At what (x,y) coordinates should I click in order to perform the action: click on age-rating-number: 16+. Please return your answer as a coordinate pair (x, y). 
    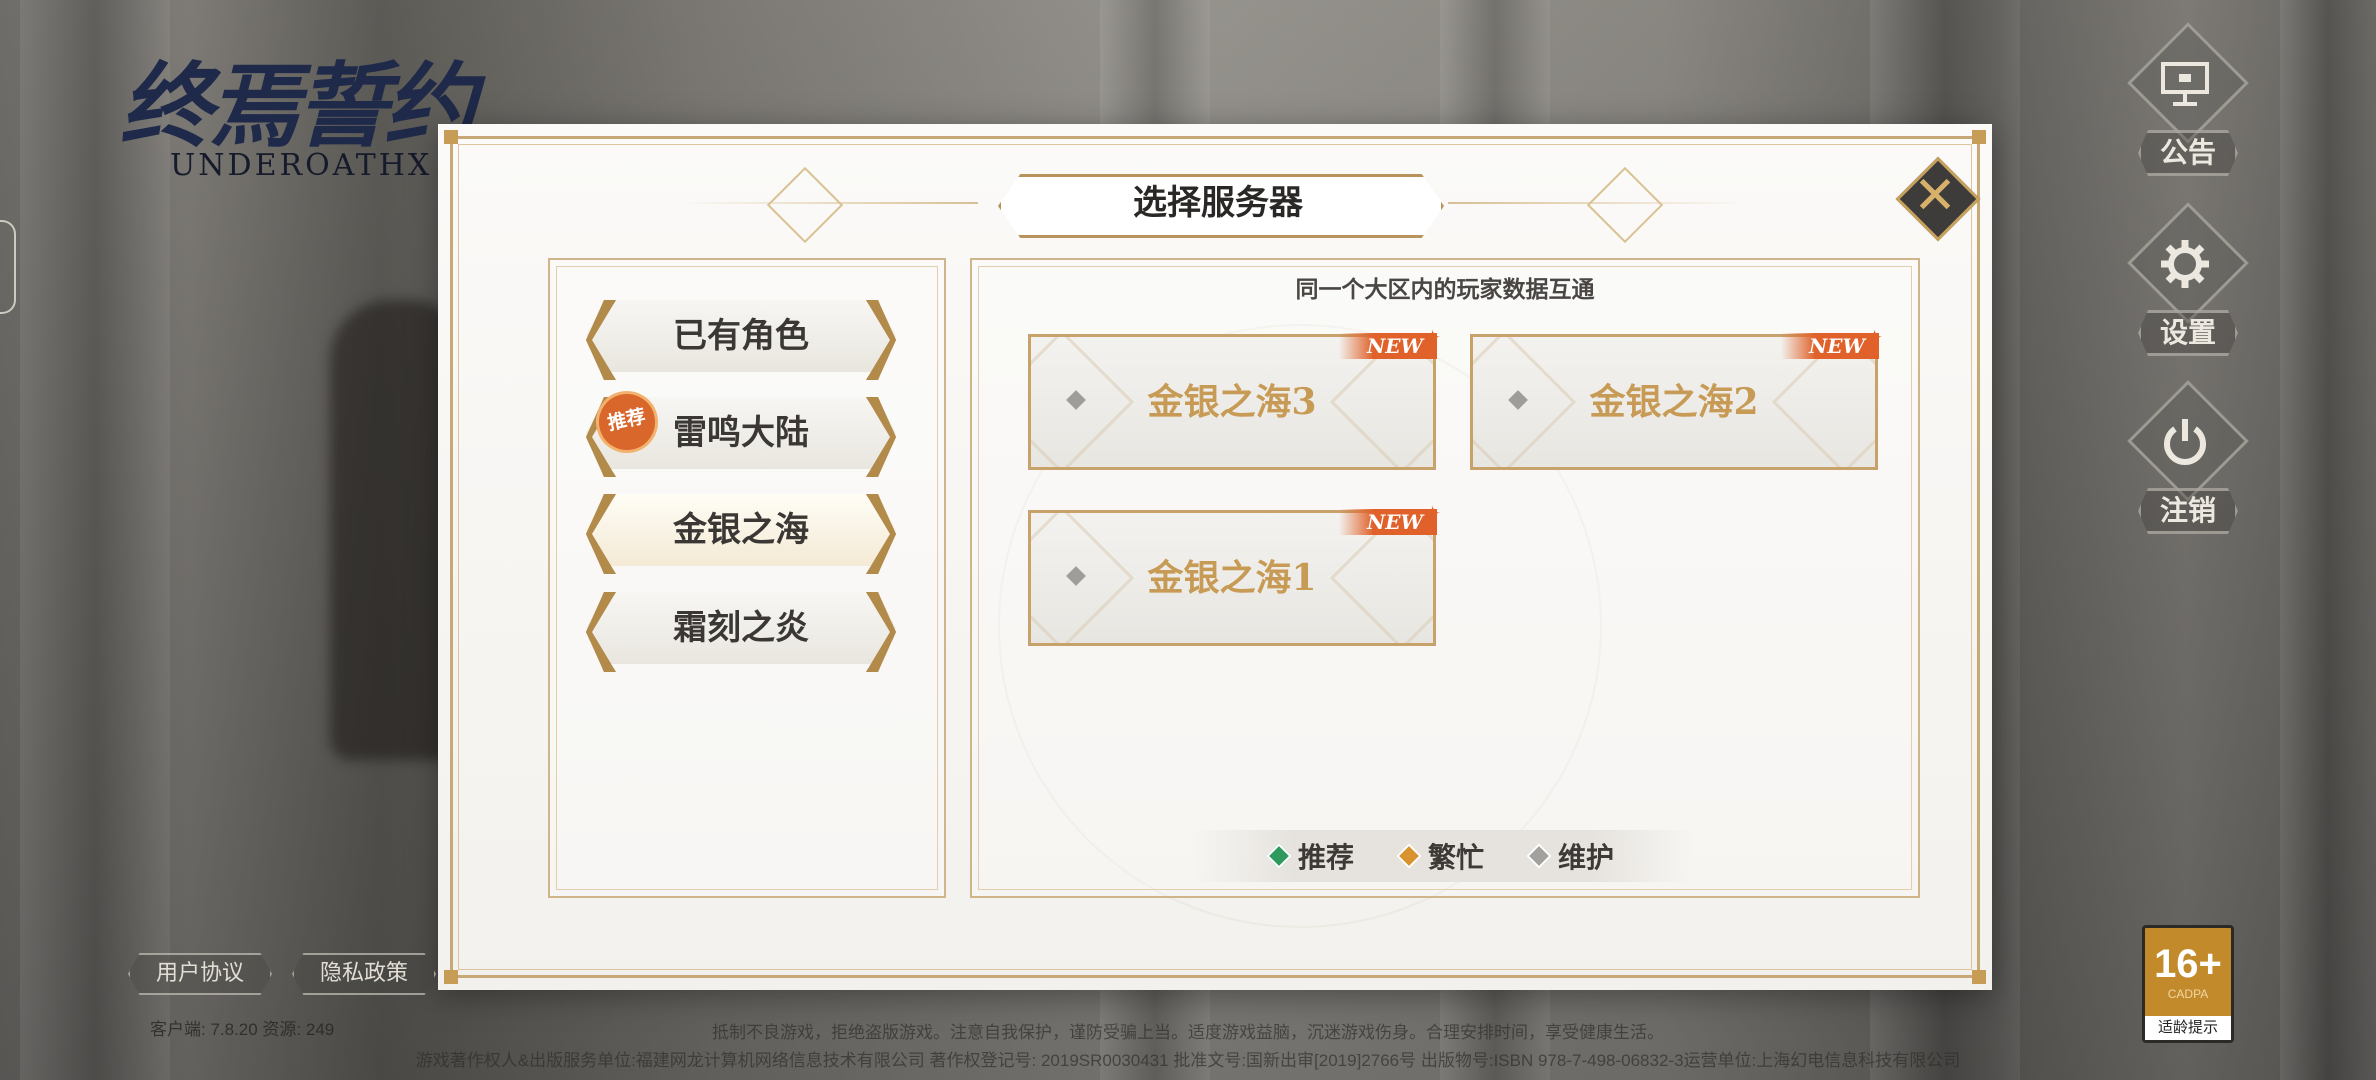
    Looking at the image, I should click on (2188, 964).